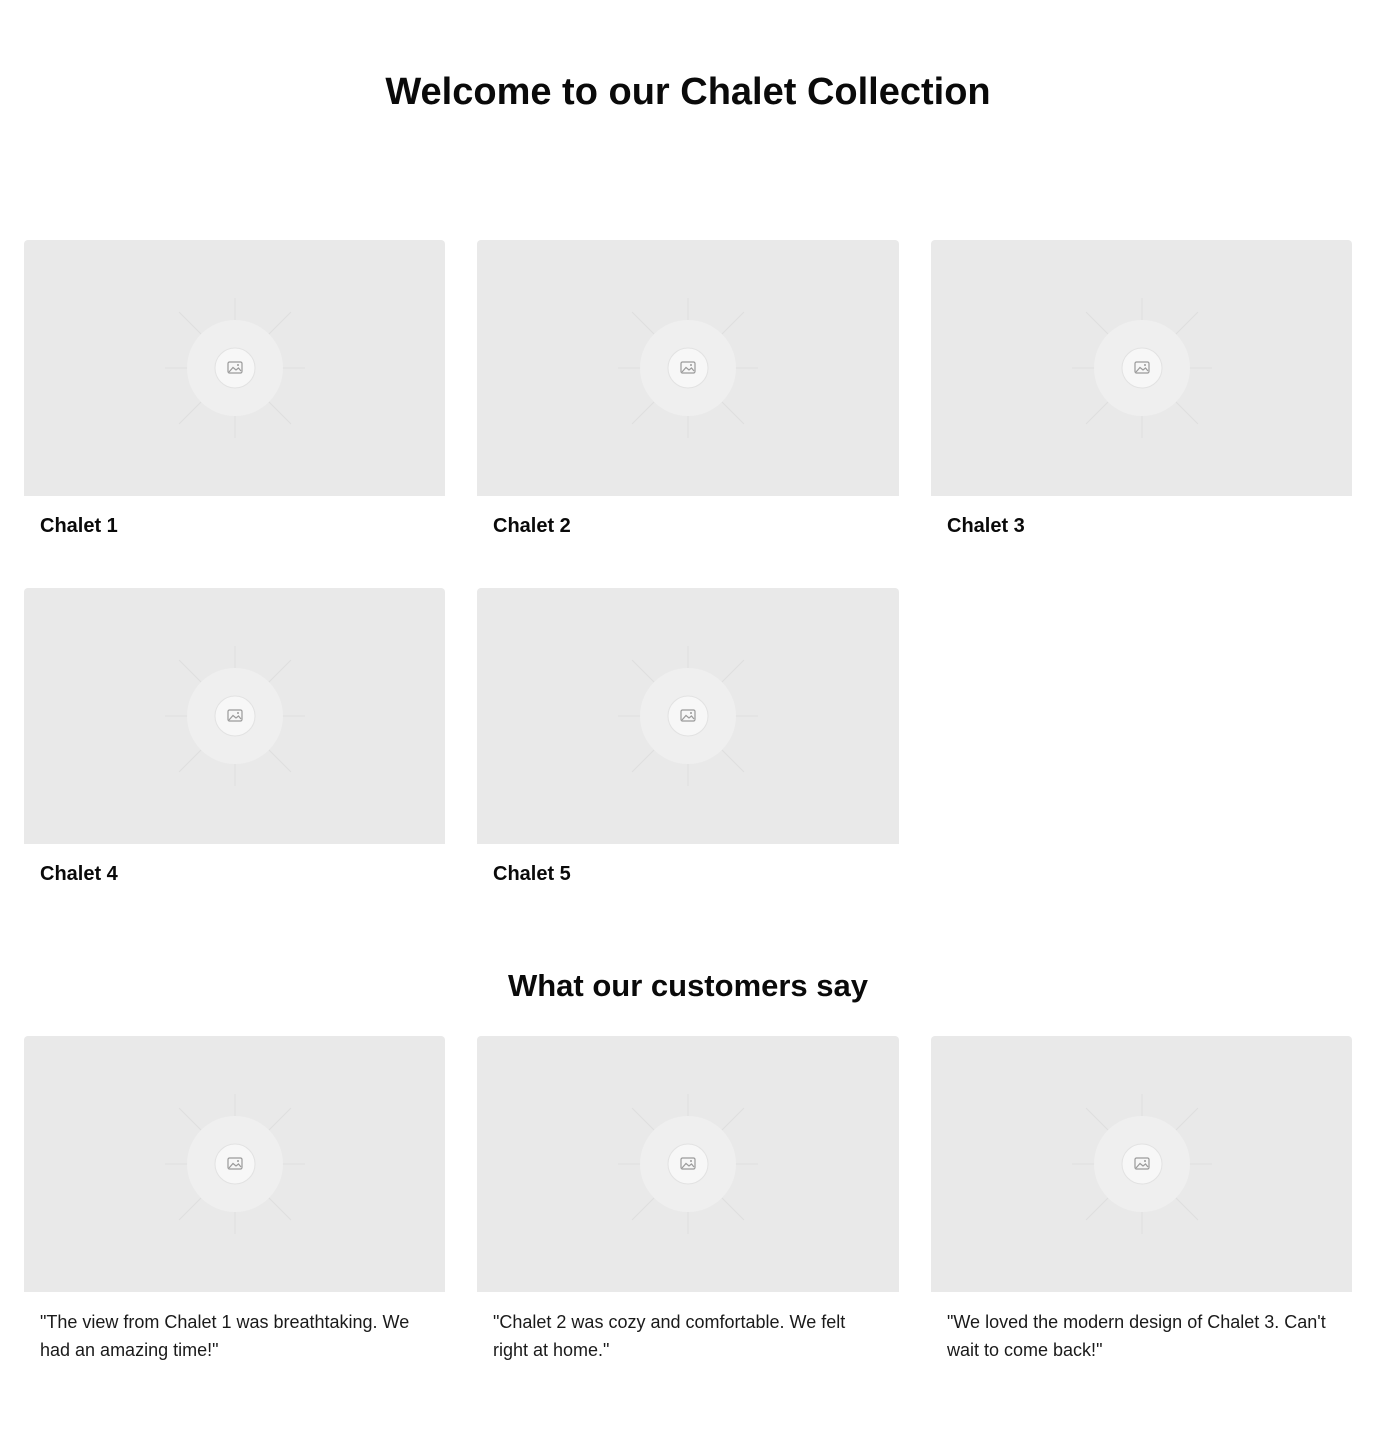 The height and width of the screenshot is (1452, 1376). What do you see at coordinates (986, 526) in the screenshot?
I see `chalet-title: Chalet 3` at bounding box center [986, 526].